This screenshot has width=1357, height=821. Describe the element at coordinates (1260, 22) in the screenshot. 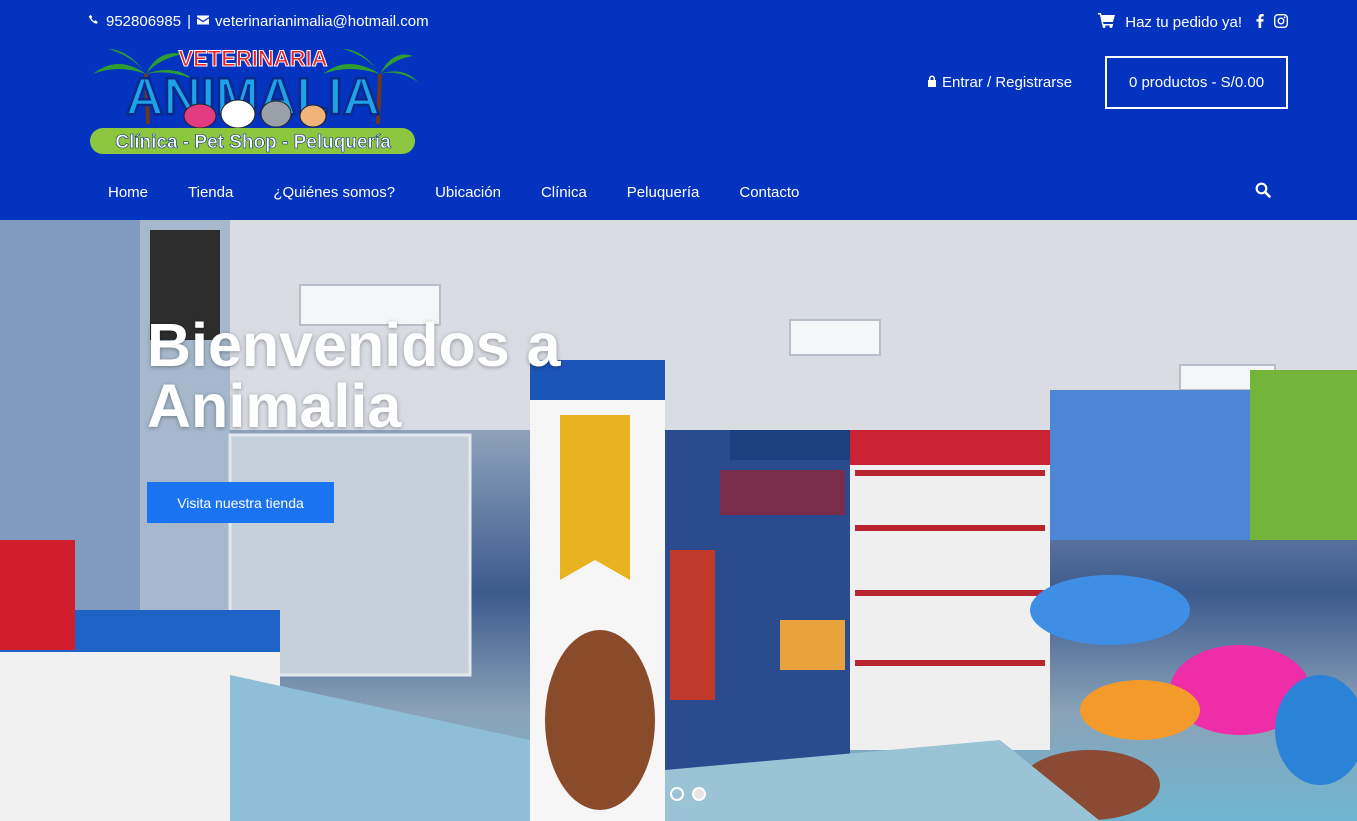

I see `facebook-icon` at that location.